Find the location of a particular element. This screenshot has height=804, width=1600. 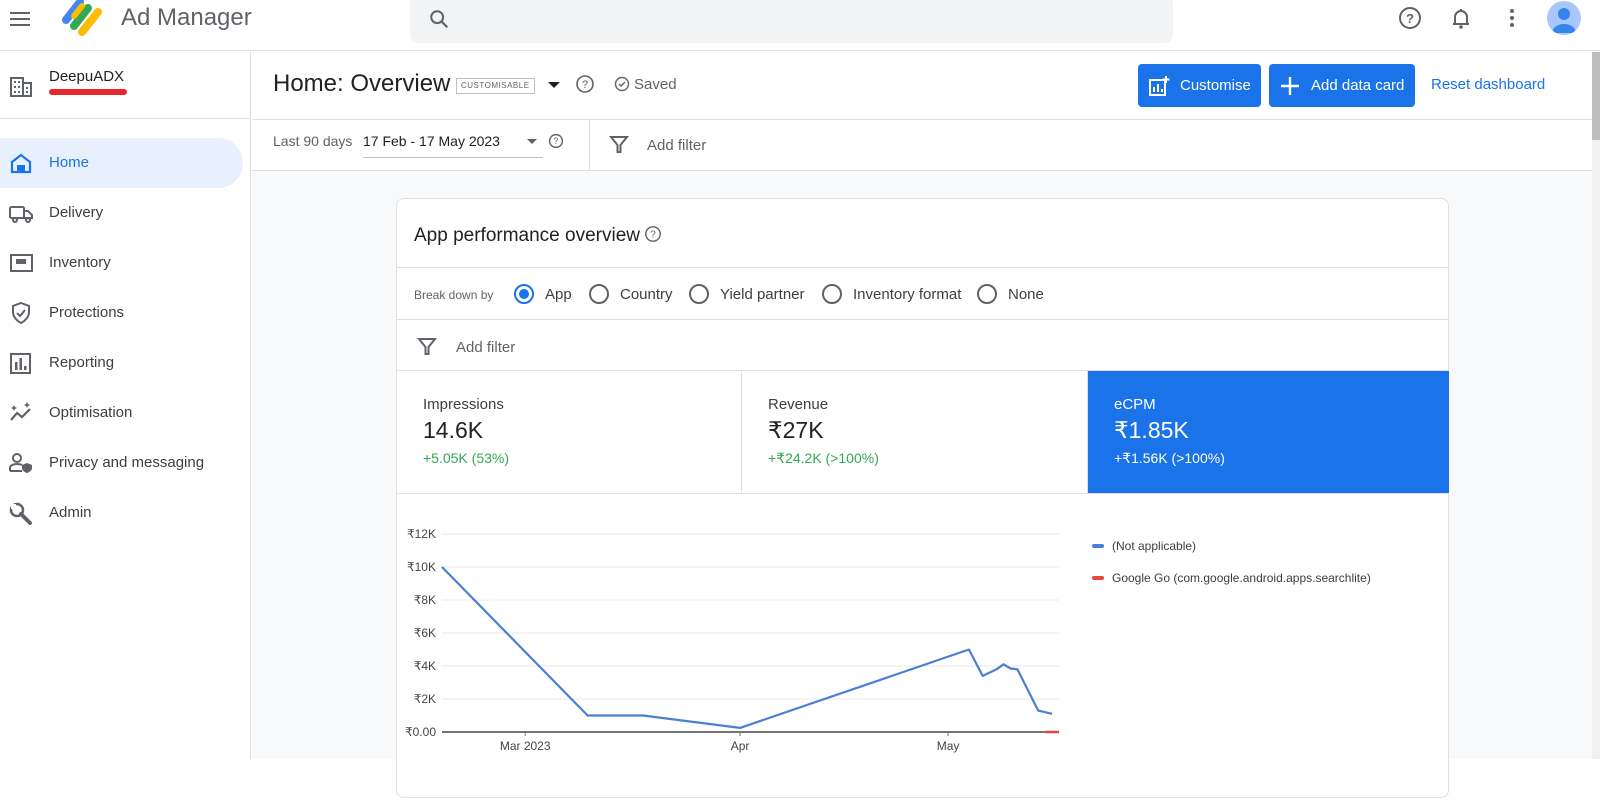

date-range-label: Last 90 days is located at coordinates (313, 141).